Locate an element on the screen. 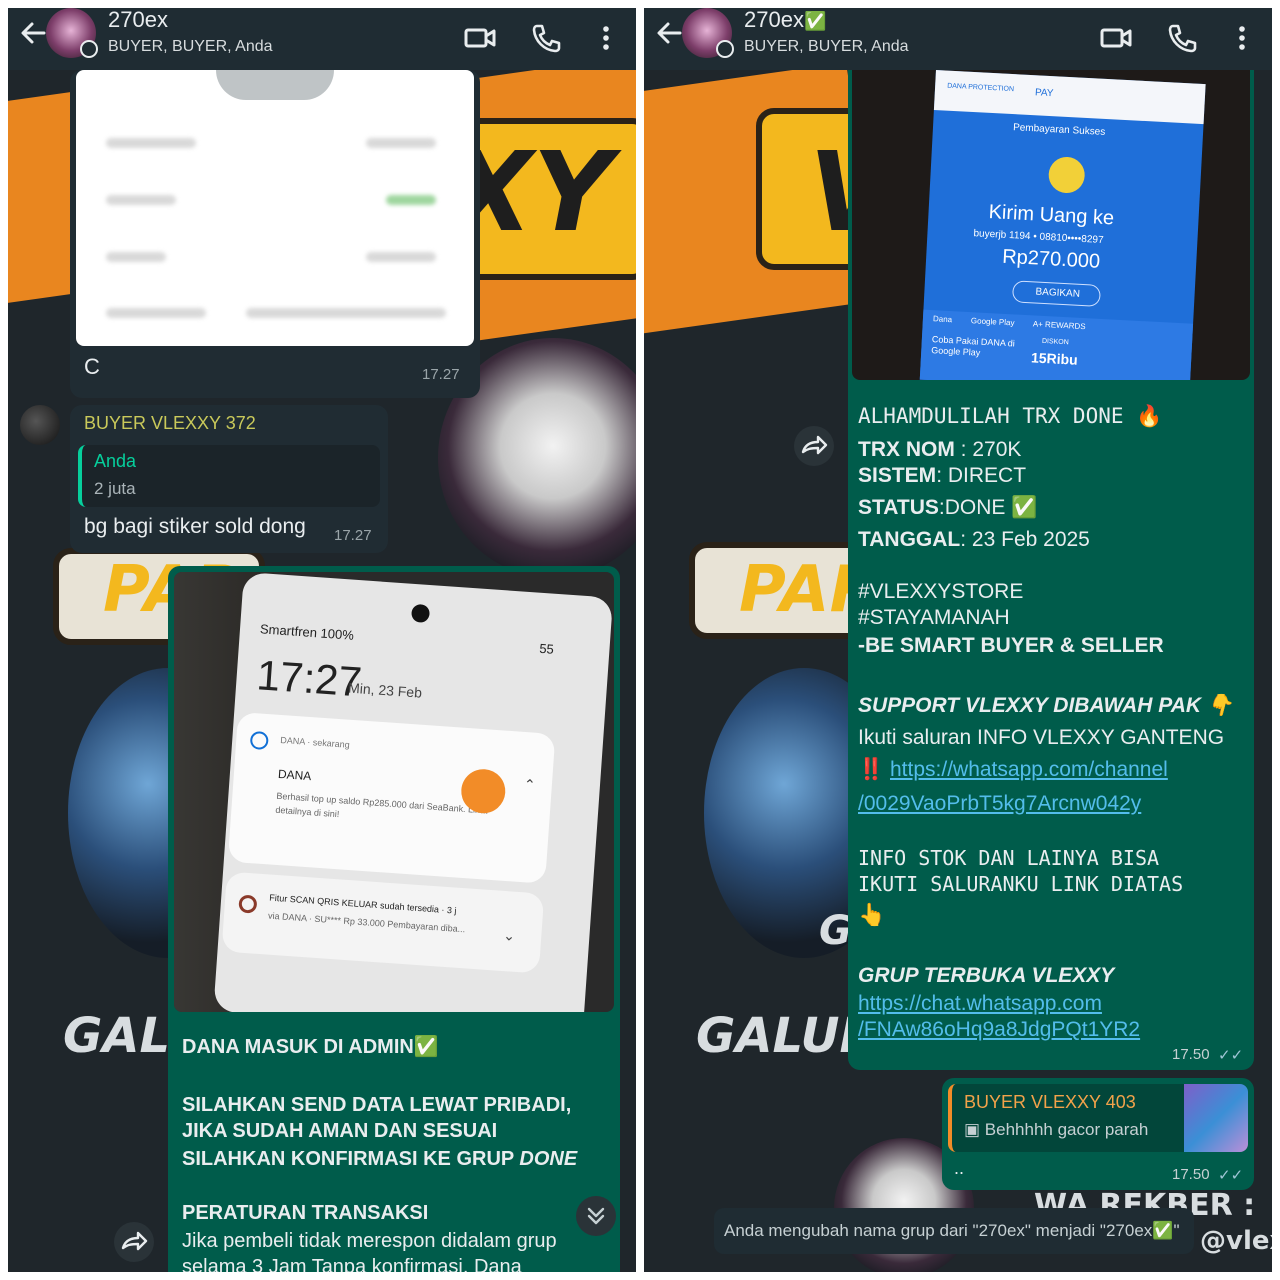  double-chevron-down-icon is located at coordinates (596, 1216).